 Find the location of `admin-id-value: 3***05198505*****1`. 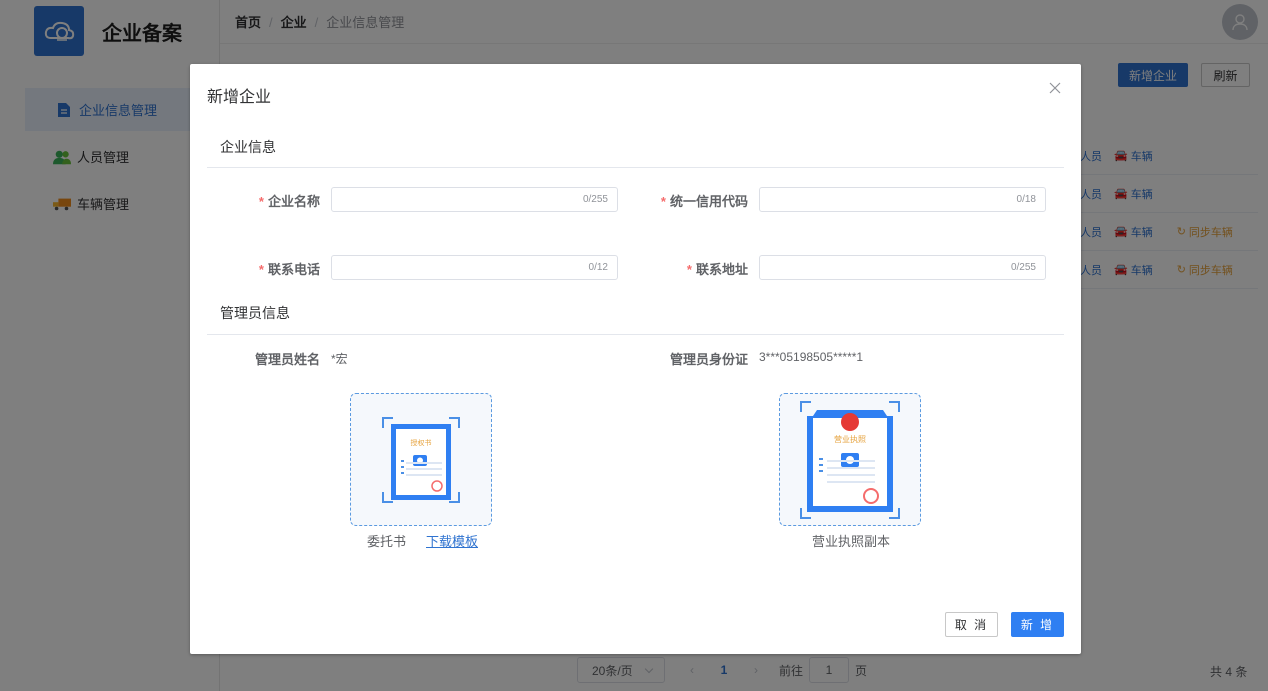

admin-id-value: 3***05198505*****1 is located at coordinates (811, 357).